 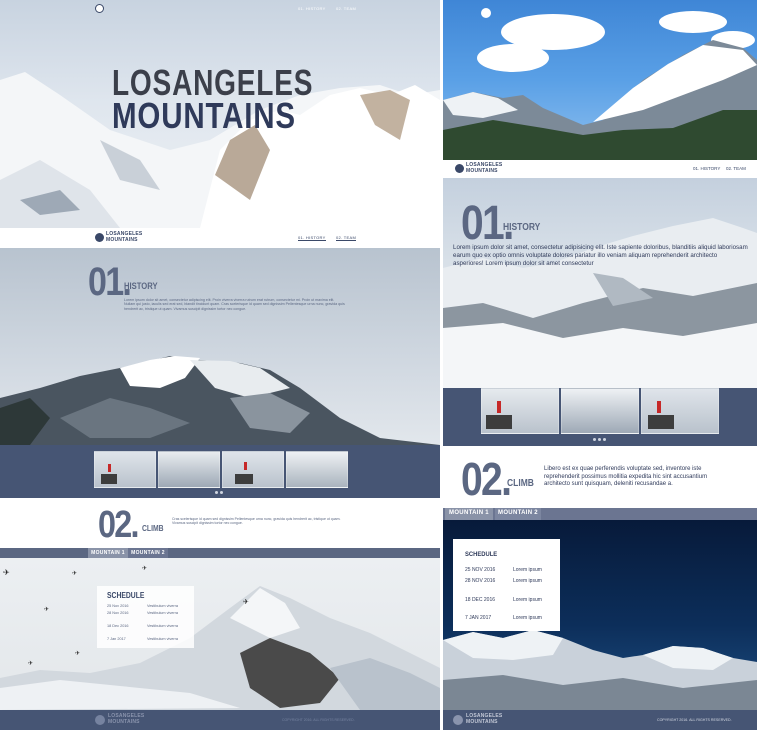 I want to click on schedule-row-date: 18 DEC 2016, so click(x=480, y=600).